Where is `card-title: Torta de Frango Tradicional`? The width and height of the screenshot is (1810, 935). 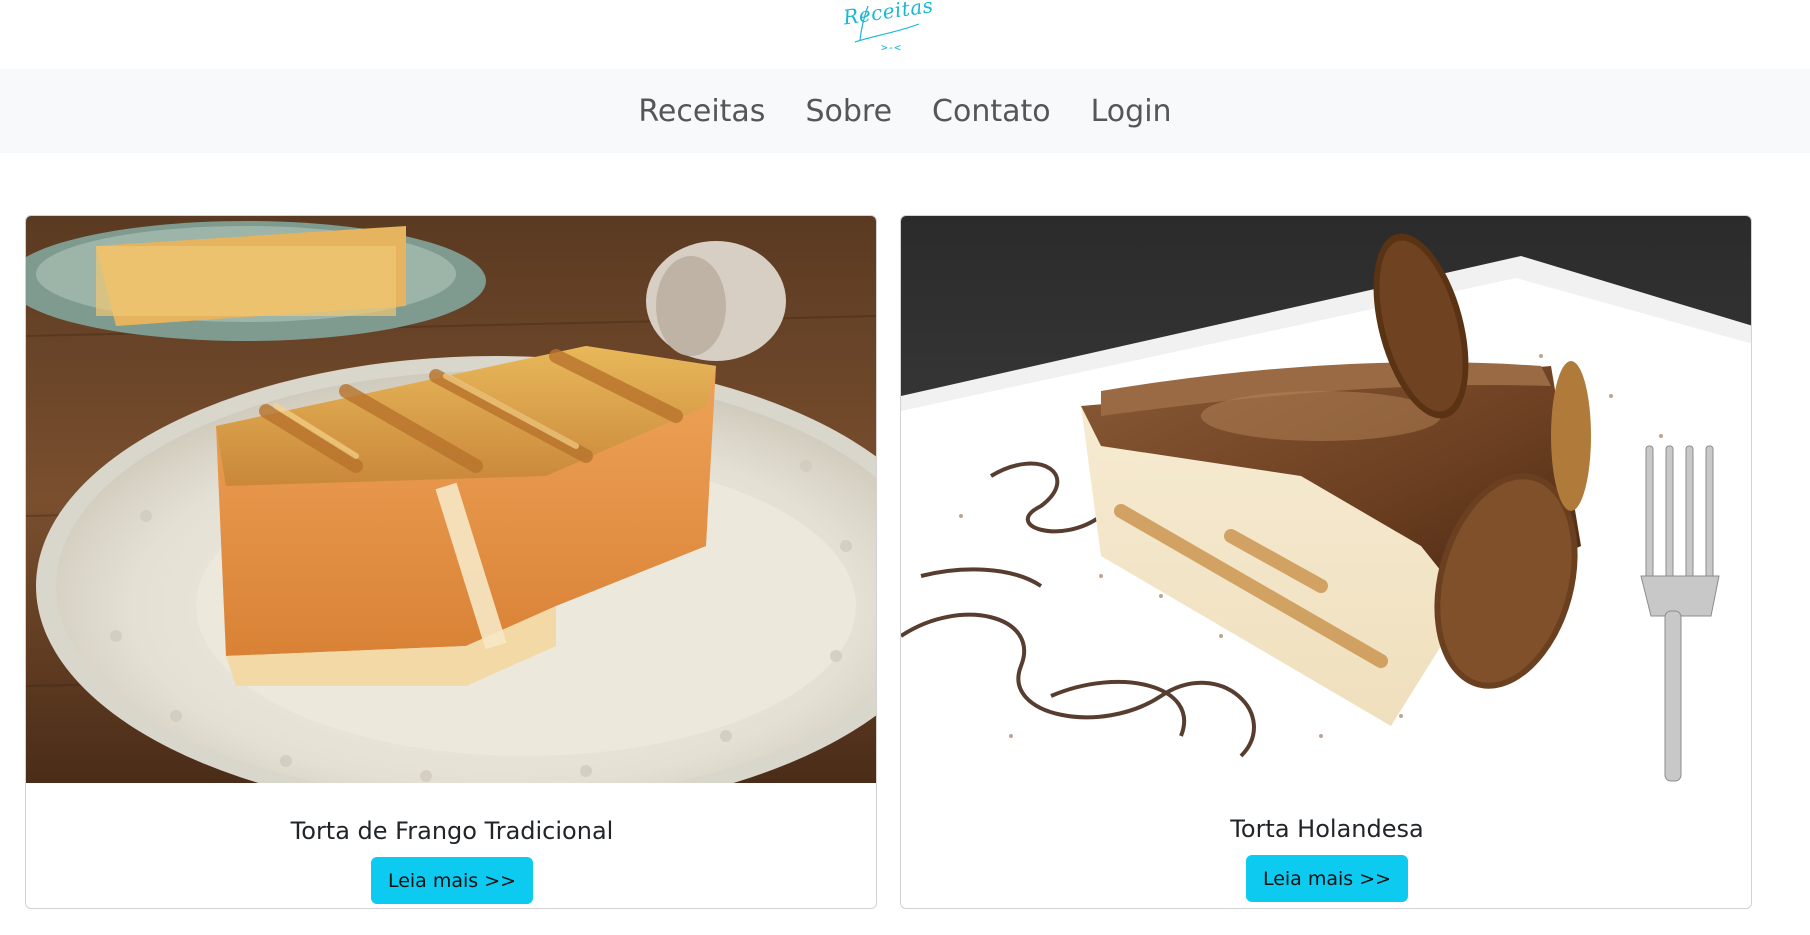
card-title: Torta de Frango Tradicional is located at coordinates (452, 831).